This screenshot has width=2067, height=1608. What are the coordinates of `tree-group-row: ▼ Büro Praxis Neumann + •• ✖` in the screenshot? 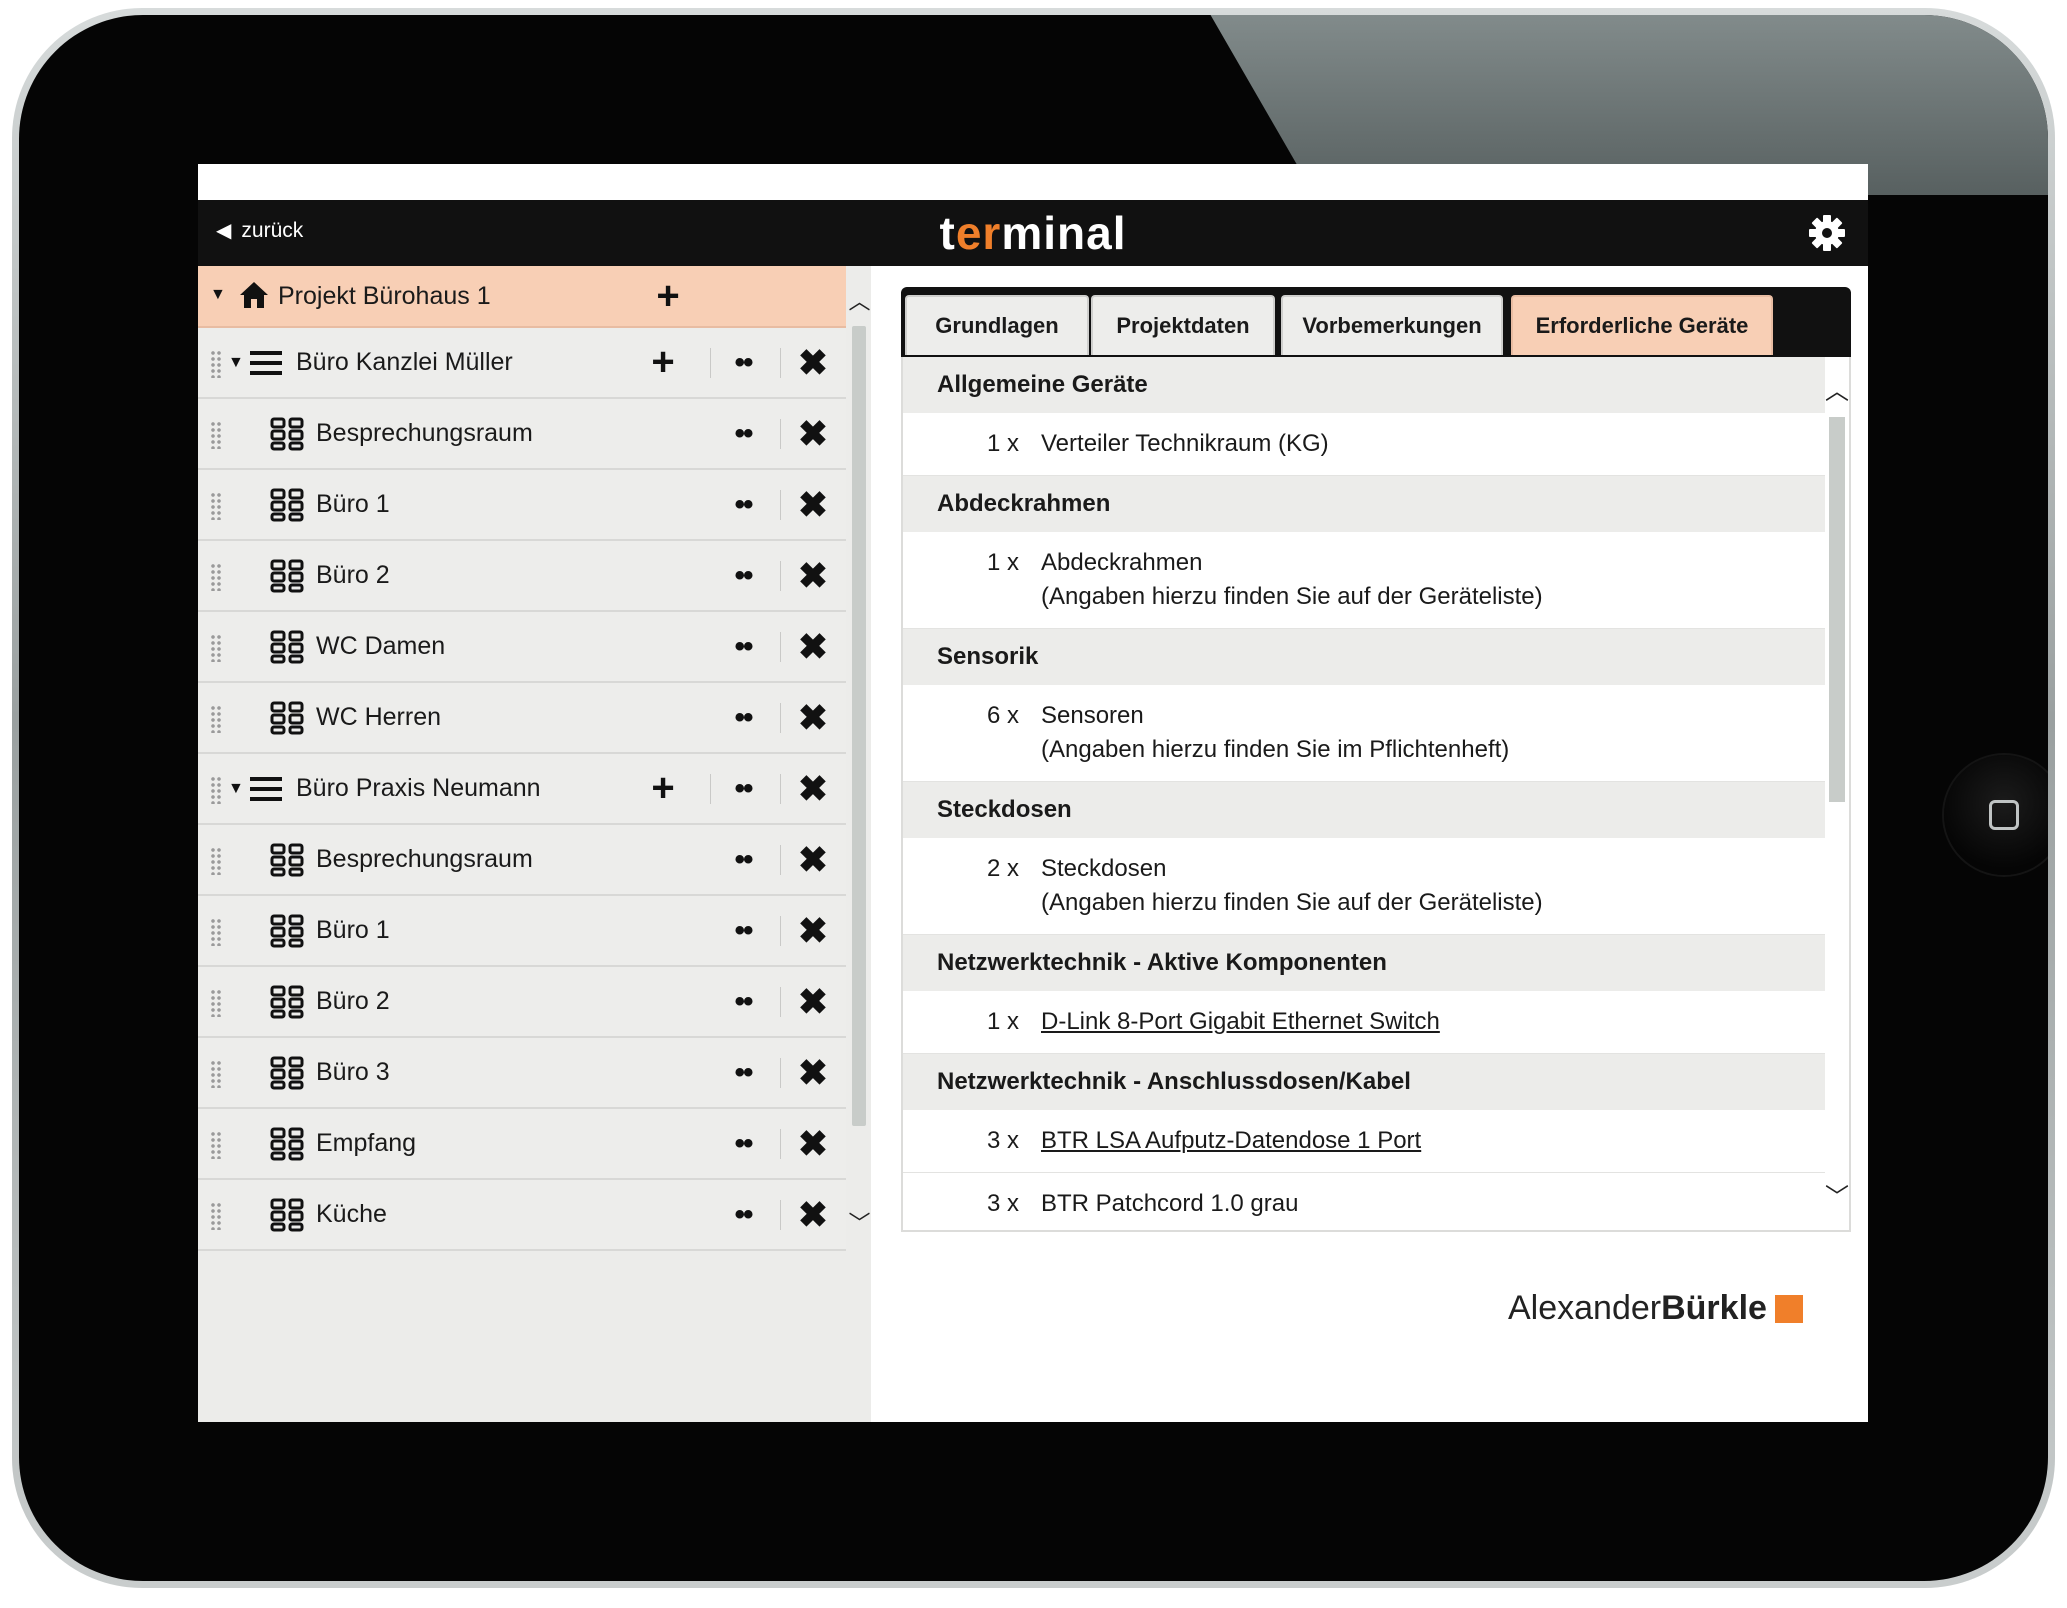 It's located at (522, 789).